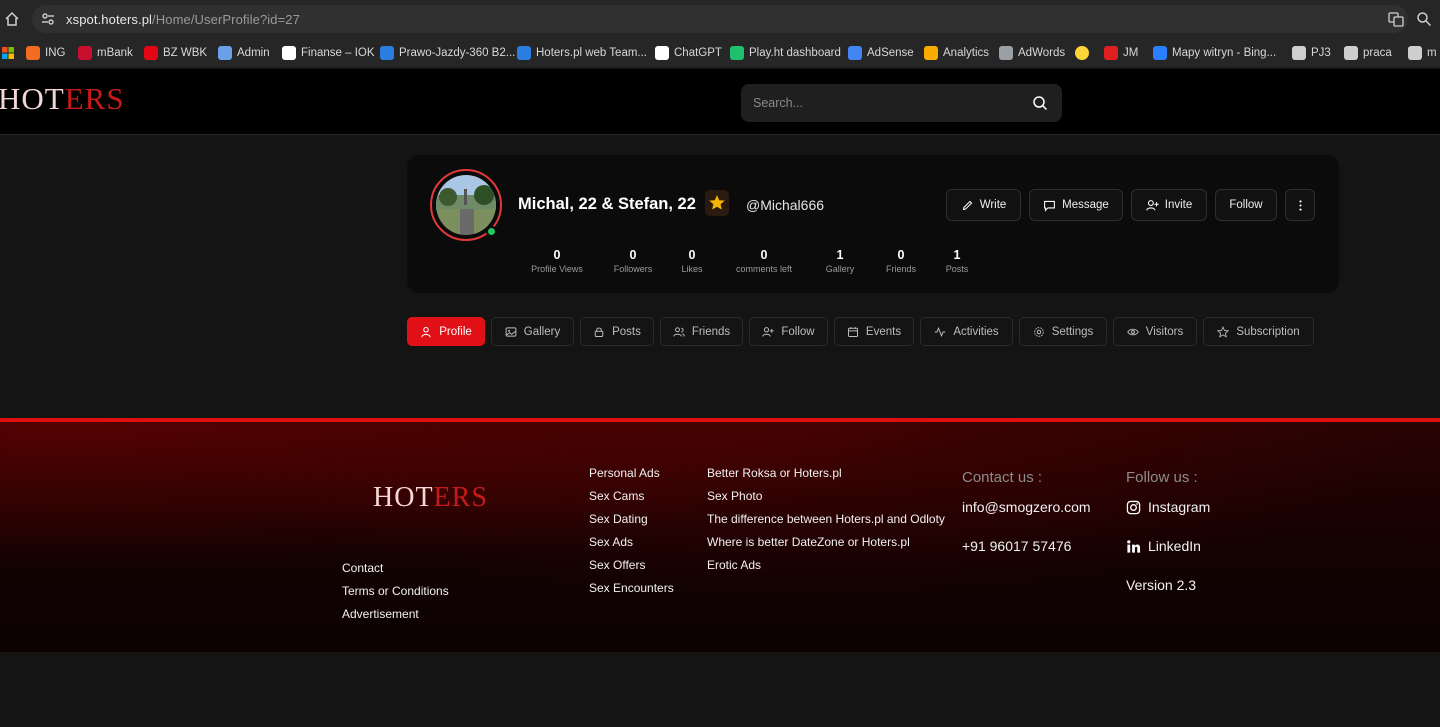  I want to click on tab-visitors: Visitors, so click(1155, 331).